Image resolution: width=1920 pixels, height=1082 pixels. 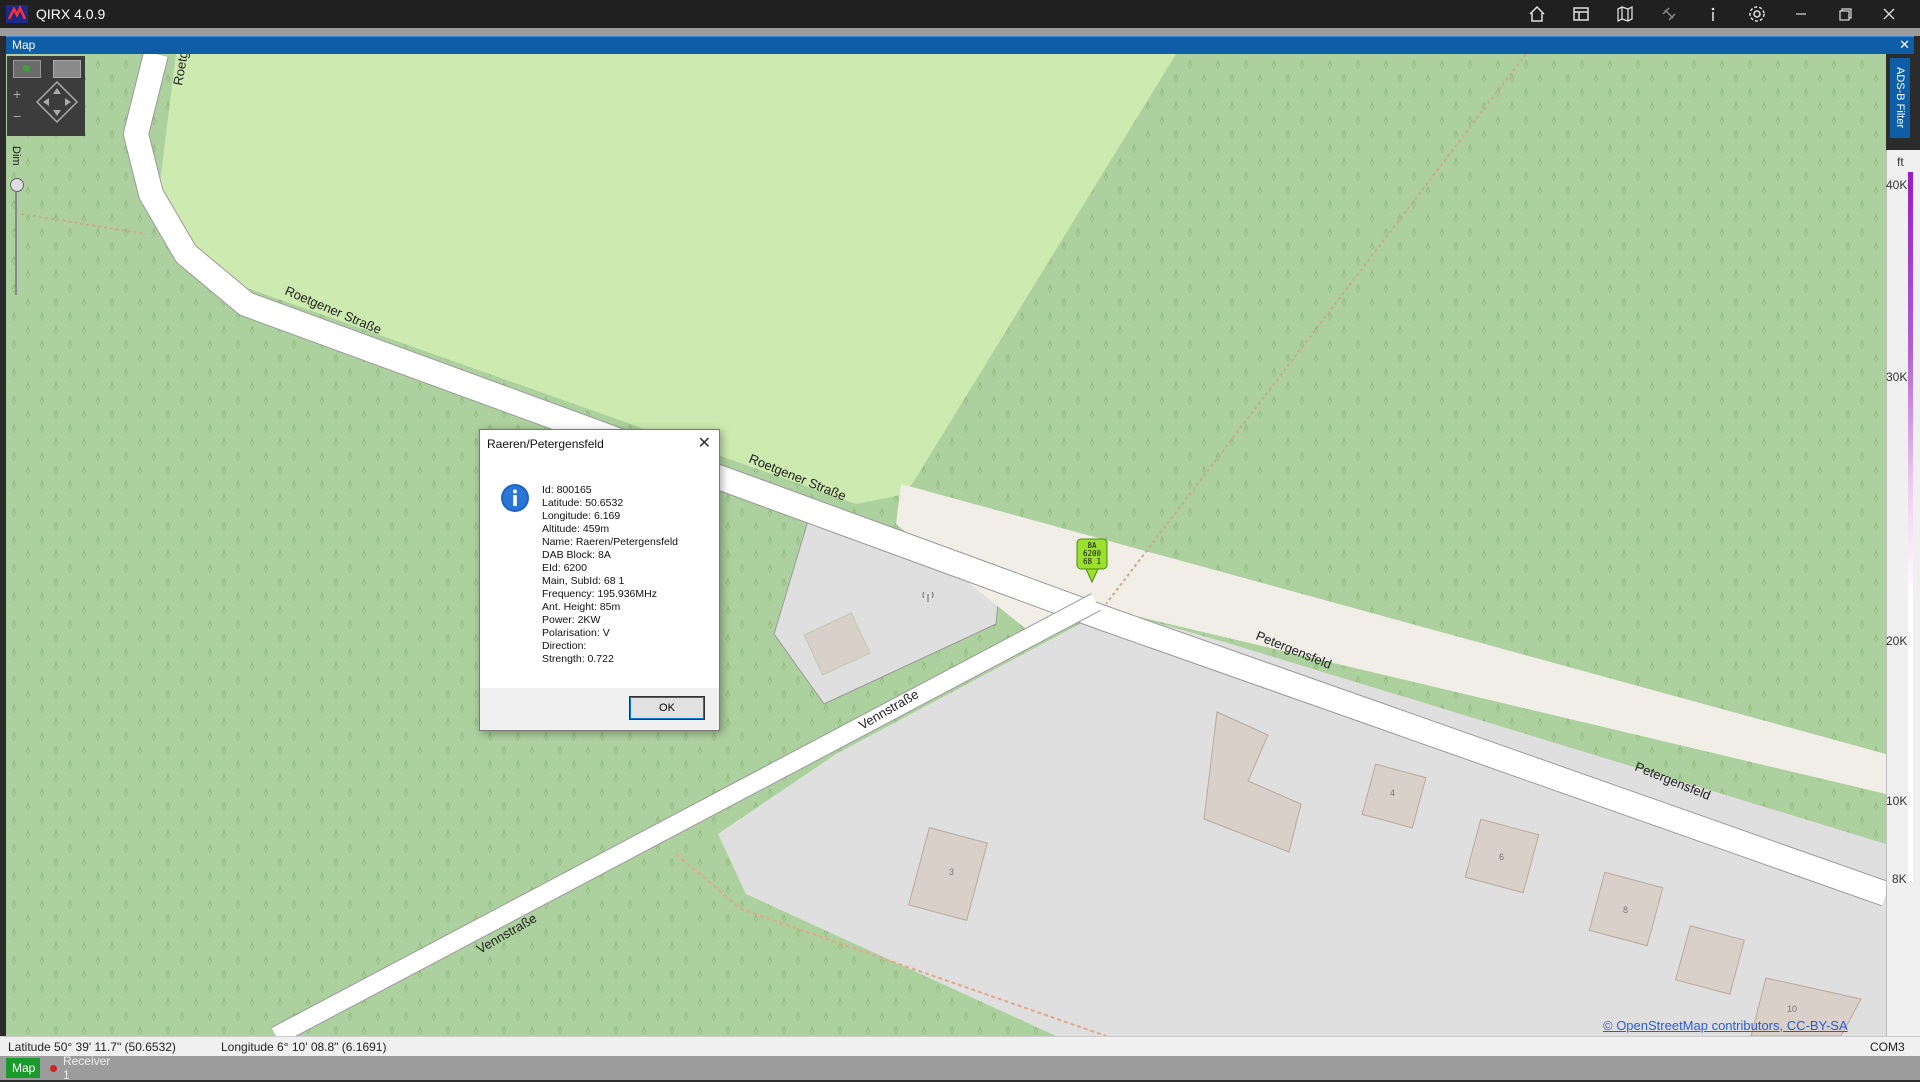 What do you see at coordinates (960, 32) in the screenshot?
I see `separator` at bounding box center [960, 32].